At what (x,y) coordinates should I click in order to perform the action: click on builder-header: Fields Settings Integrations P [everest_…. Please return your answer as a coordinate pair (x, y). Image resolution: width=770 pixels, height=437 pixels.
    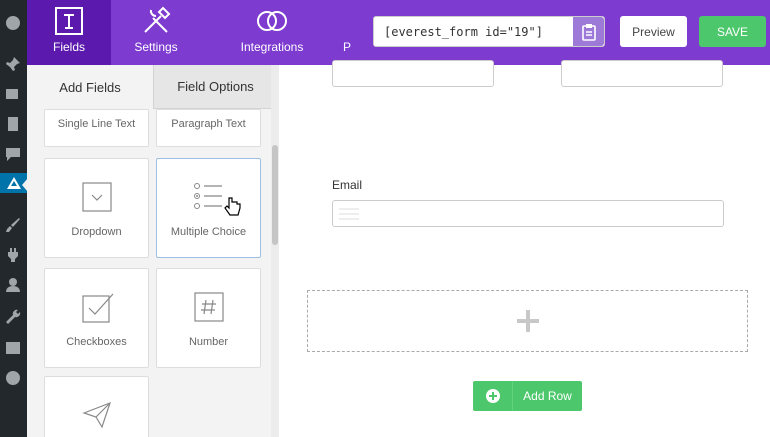
    Looking at the image, I should click on (398, 32).